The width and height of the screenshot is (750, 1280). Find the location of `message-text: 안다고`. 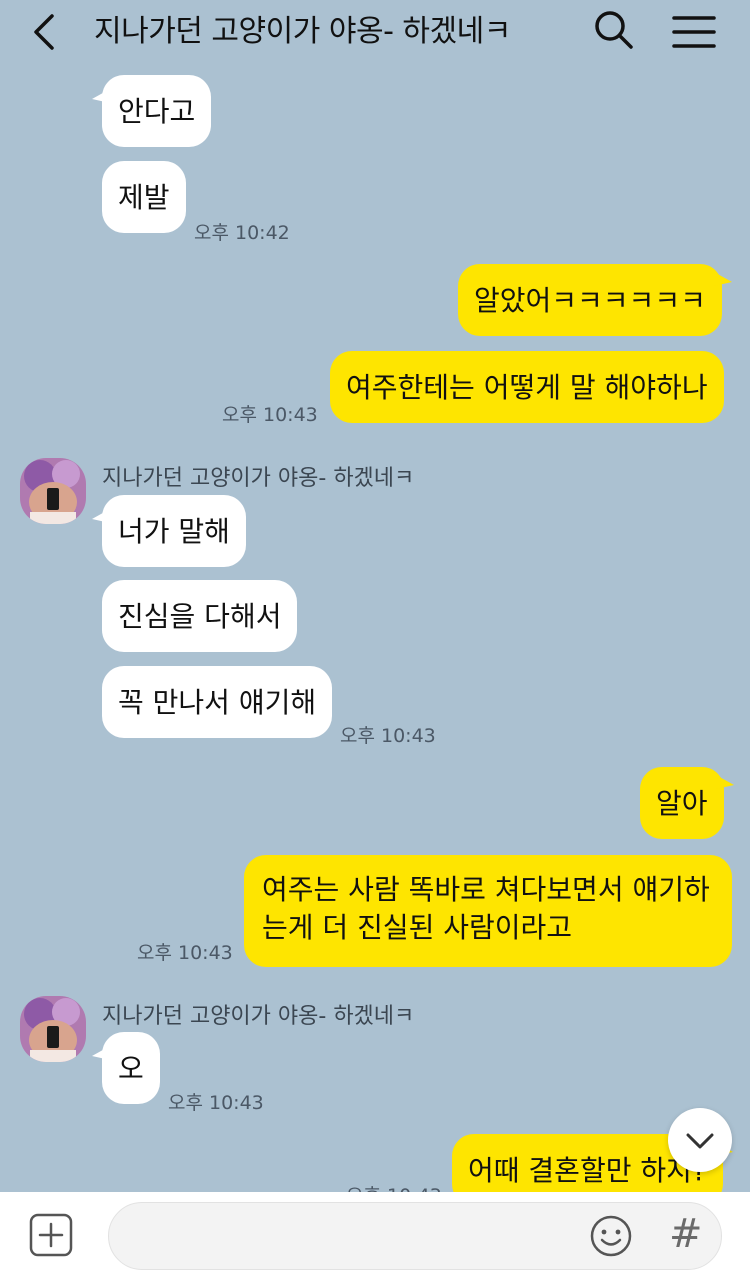

message-text: 안다고 is located at coordinates (157, 111).